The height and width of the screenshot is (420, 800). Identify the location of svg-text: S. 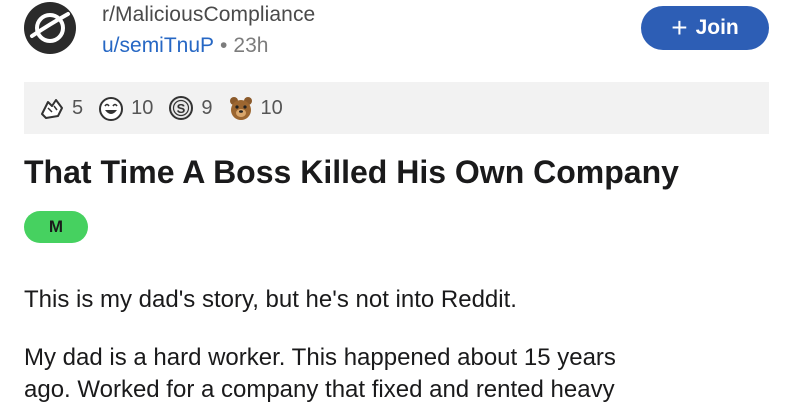
(181, 108).